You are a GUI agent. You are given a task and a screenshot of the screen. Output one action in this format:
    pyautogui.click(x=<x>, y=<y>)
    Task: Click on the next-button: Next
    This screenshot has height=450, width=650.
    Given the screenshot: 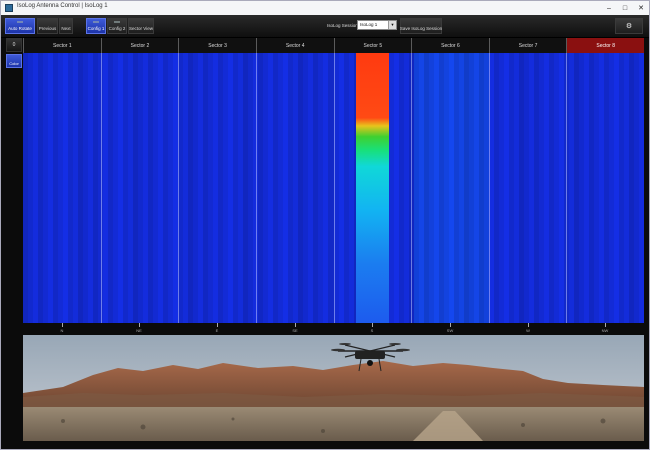 What is the action you would take?
    pyautogui.click(x=66, y=26)
    